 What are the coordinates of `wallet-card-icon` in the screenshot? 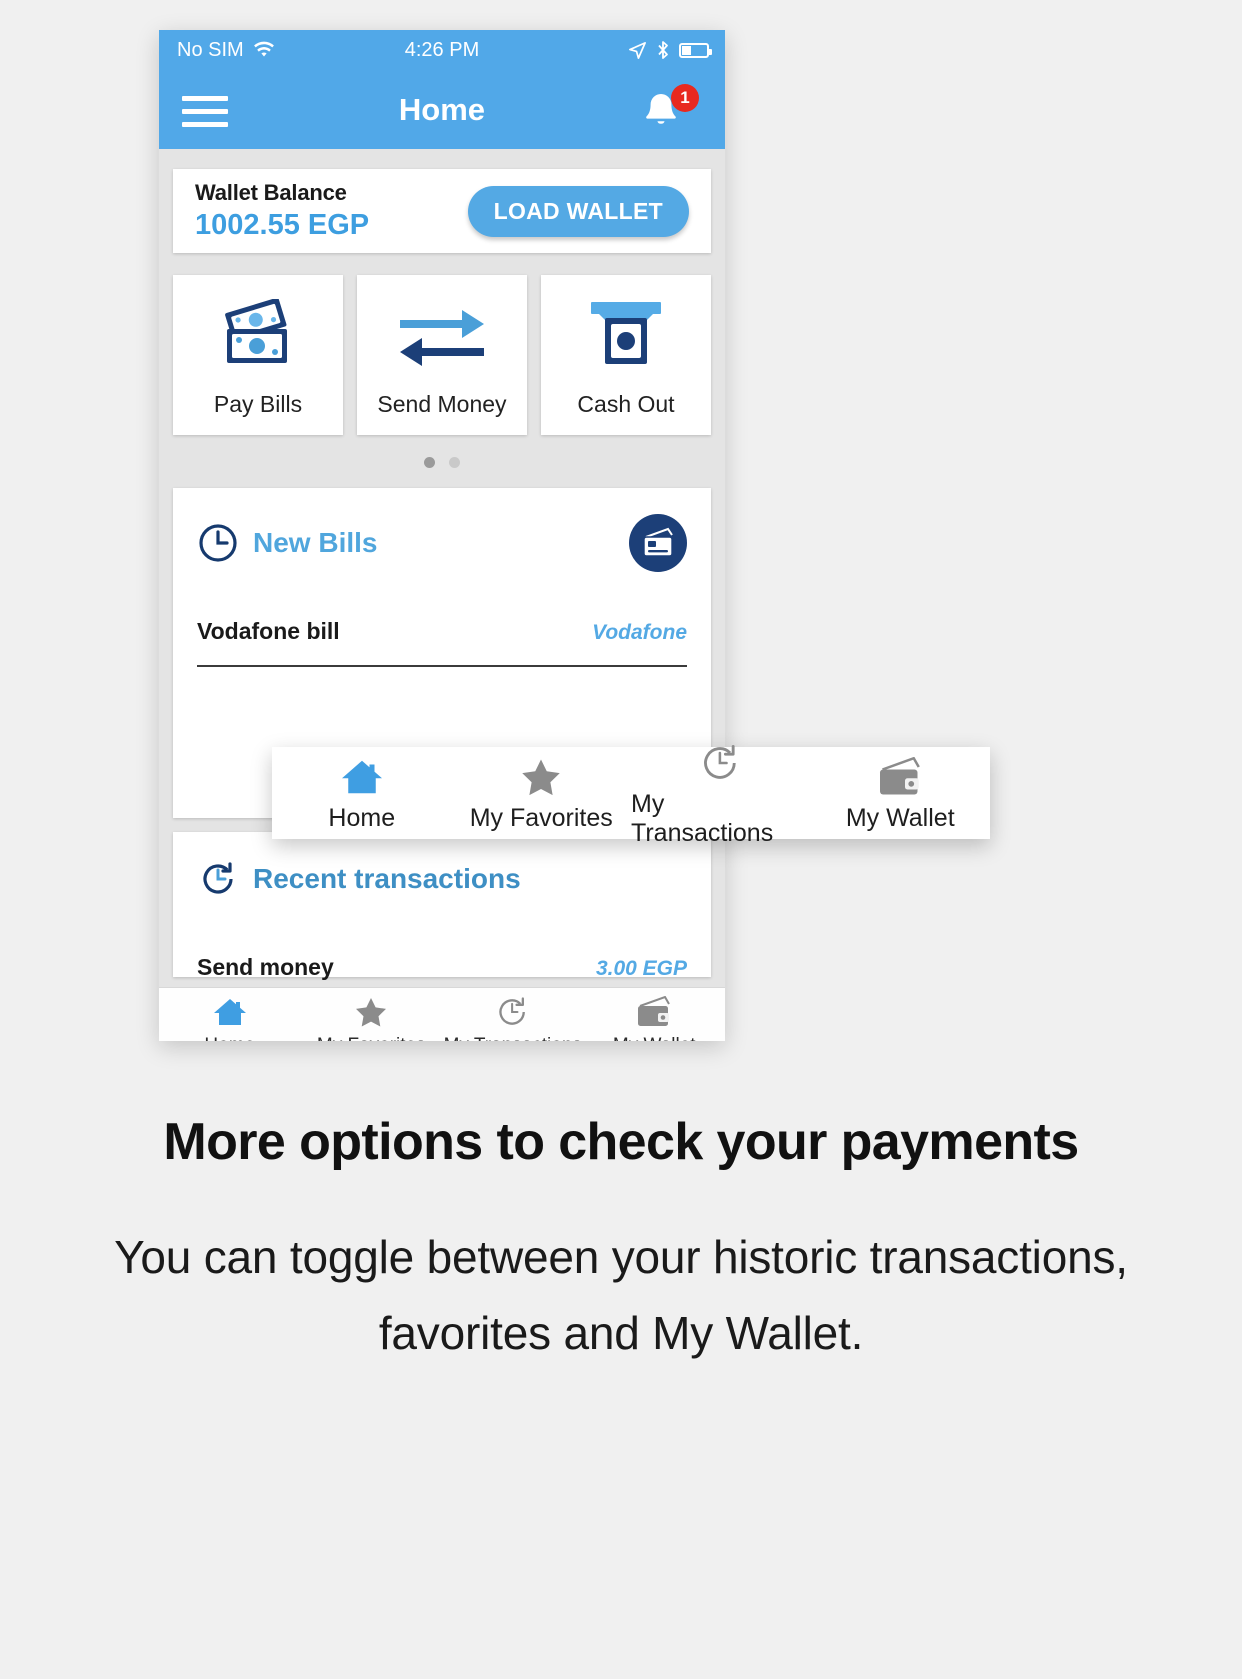 It's located at (658, 542).